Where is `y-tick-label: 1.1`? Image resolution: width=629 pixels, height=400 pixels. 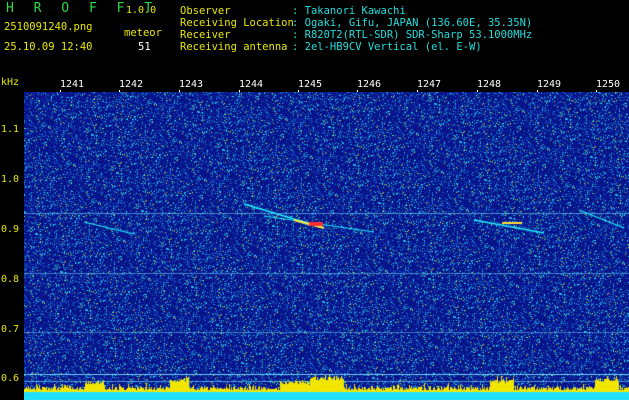
y-tick-label: 1.1 is located at coordinates (10, 129).